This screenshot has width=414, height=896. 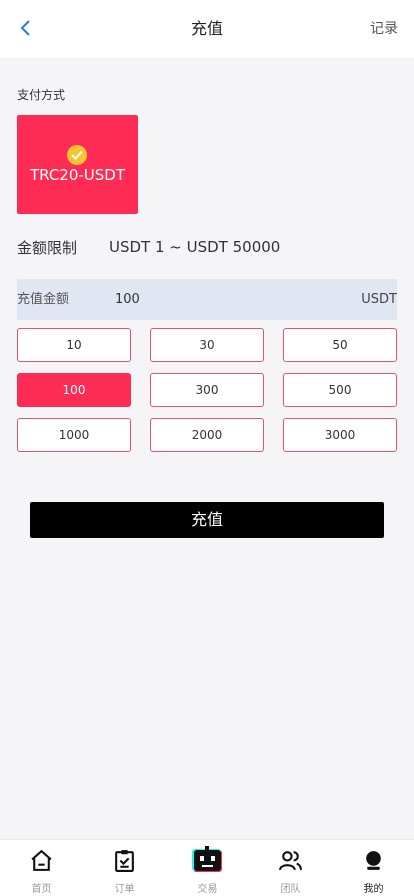 I want to click on tab-team-label: 团队, so click(x=290, y=889).